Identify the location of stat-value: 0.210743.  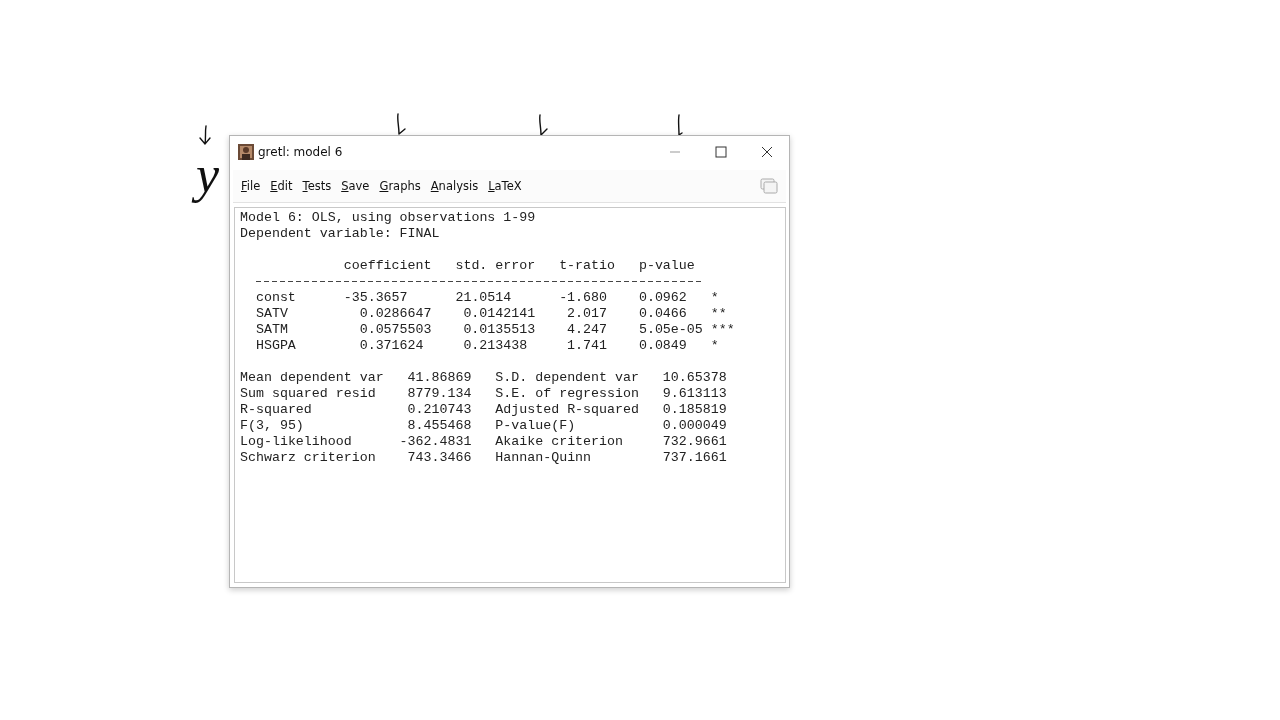
(439, 410).